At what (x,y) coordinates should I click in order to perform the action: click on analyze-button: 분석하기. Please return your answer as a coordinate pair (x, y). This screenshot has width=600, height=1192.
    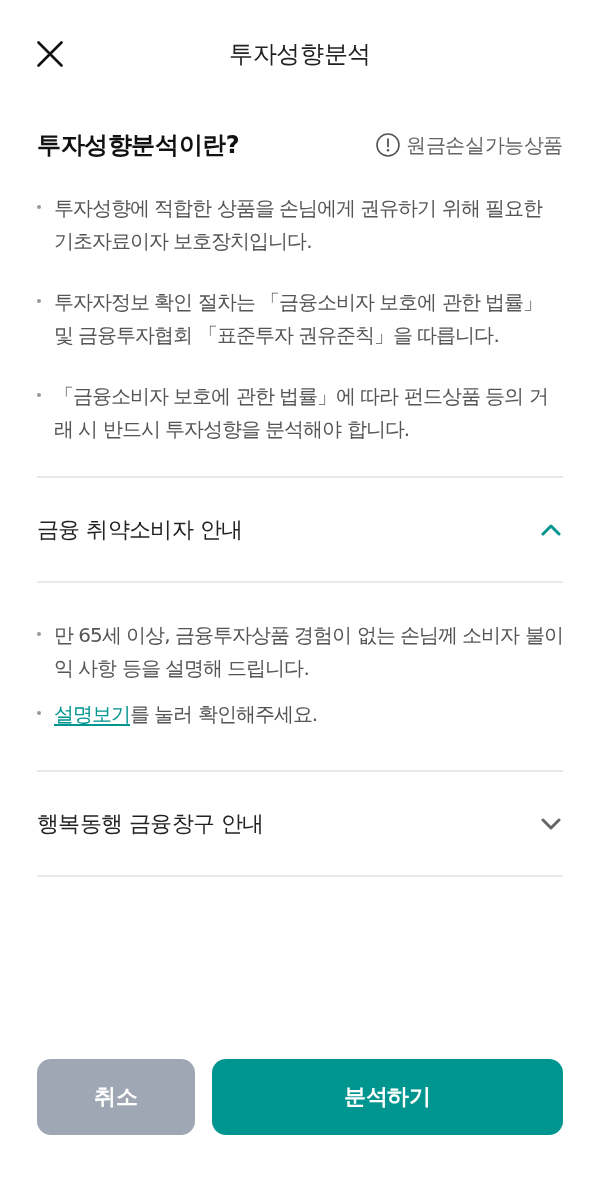
    Looking at the image, I should click on (387, 1097).